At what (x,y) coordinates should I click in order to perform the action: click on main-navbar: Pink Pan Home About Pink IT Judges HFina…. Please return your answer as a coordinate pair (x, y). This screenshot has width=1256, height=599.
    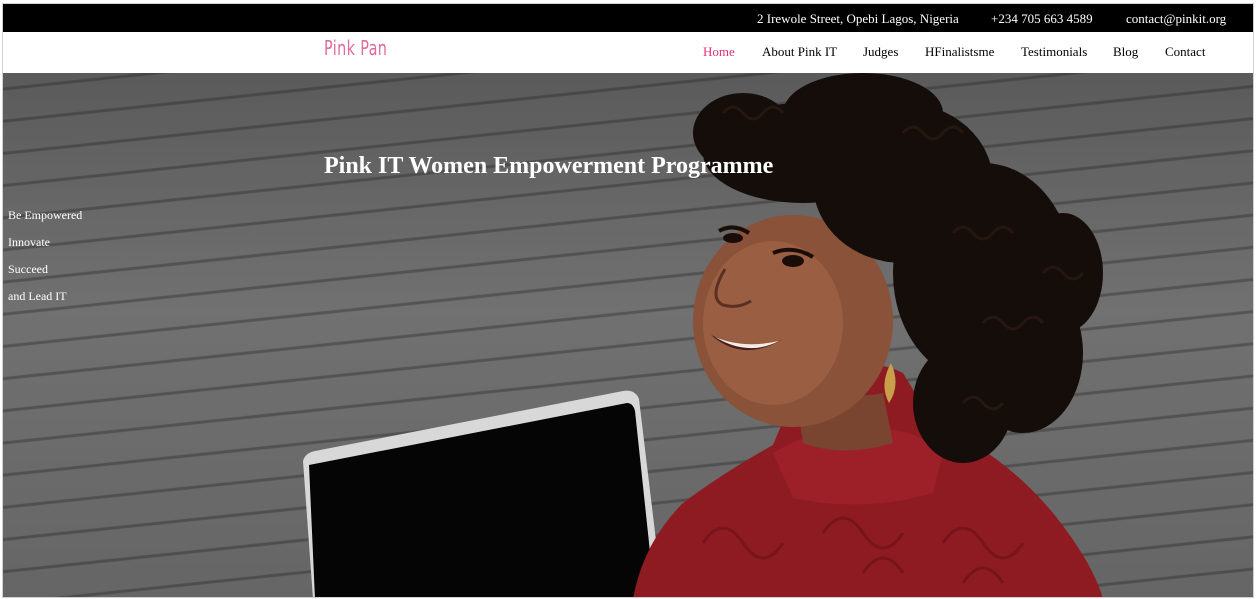
    Looking at the image, I should click on (628, 52).